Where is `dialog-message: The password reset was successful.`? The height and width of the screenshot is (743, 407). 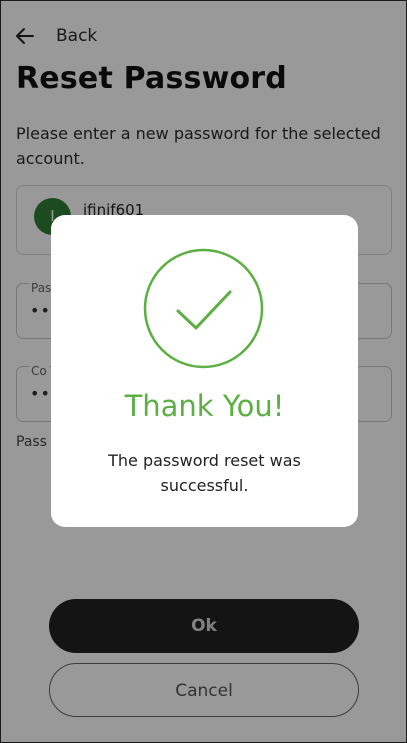 dialog-message: The password reset was successful. is located at coordinates (204, 473).